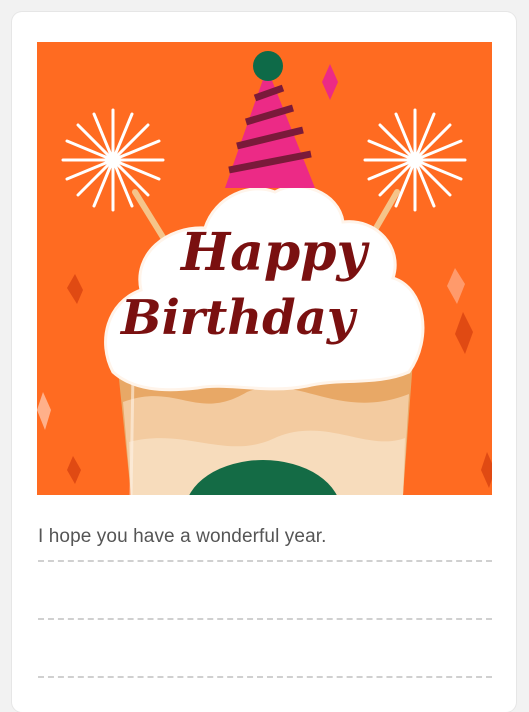 This screenshot has width=529, height=712. Describe the element at coordinates (268, 66) in the screenshot. I see `pompom` at that location.